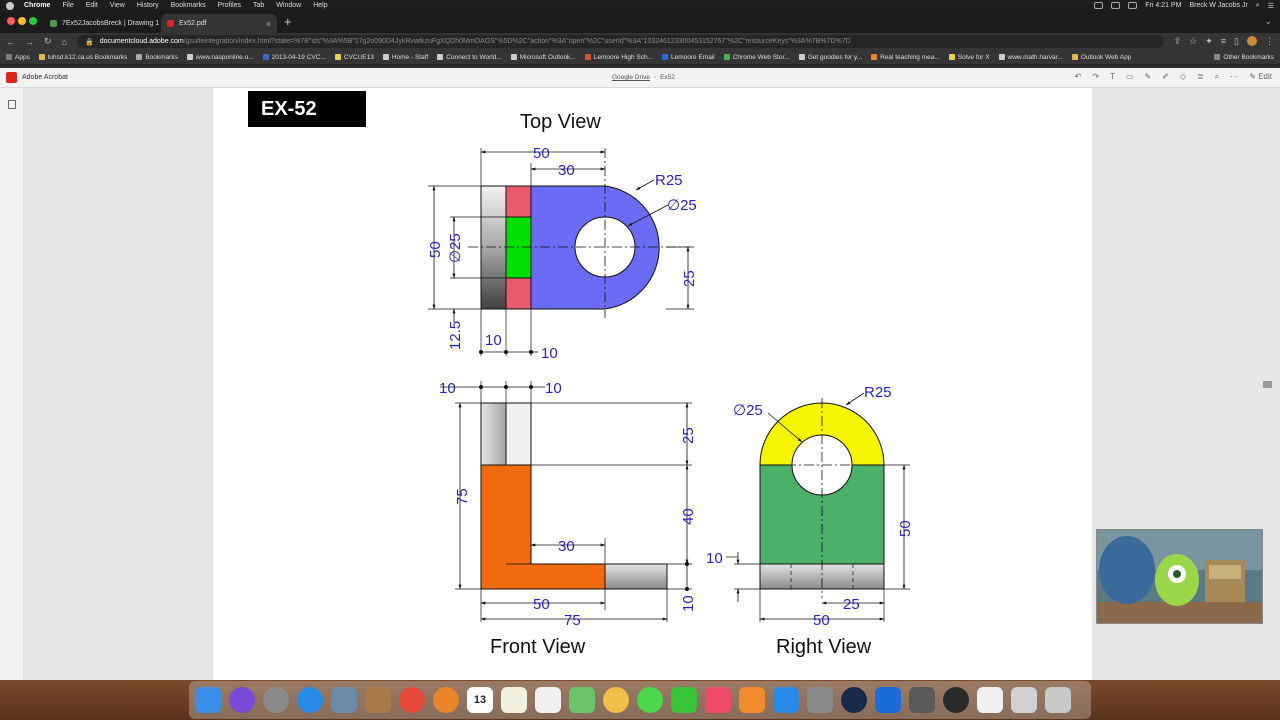 The image size is (1280, 720). I want to click on user-name-label: Breck W Jacobs Jr, so click(1218, 5).